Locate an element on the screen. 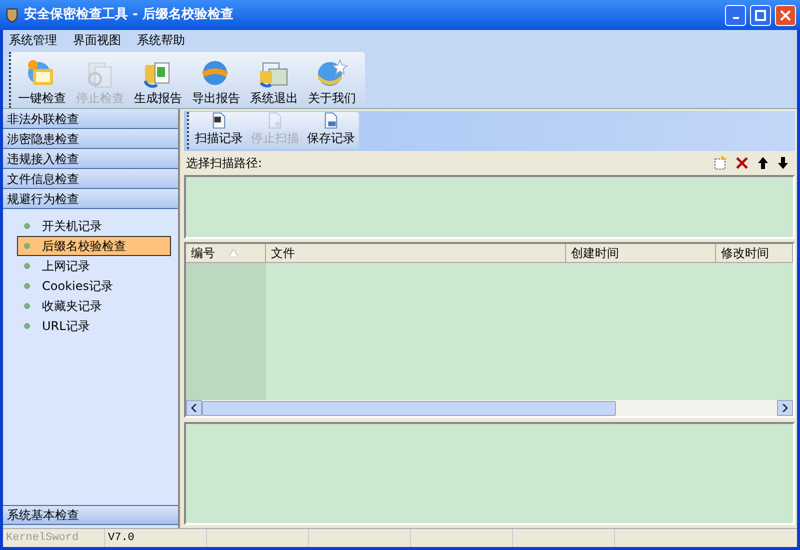 This screenshot has width=800, height=550. toolbar-icon is located at coordinates (332, 73).